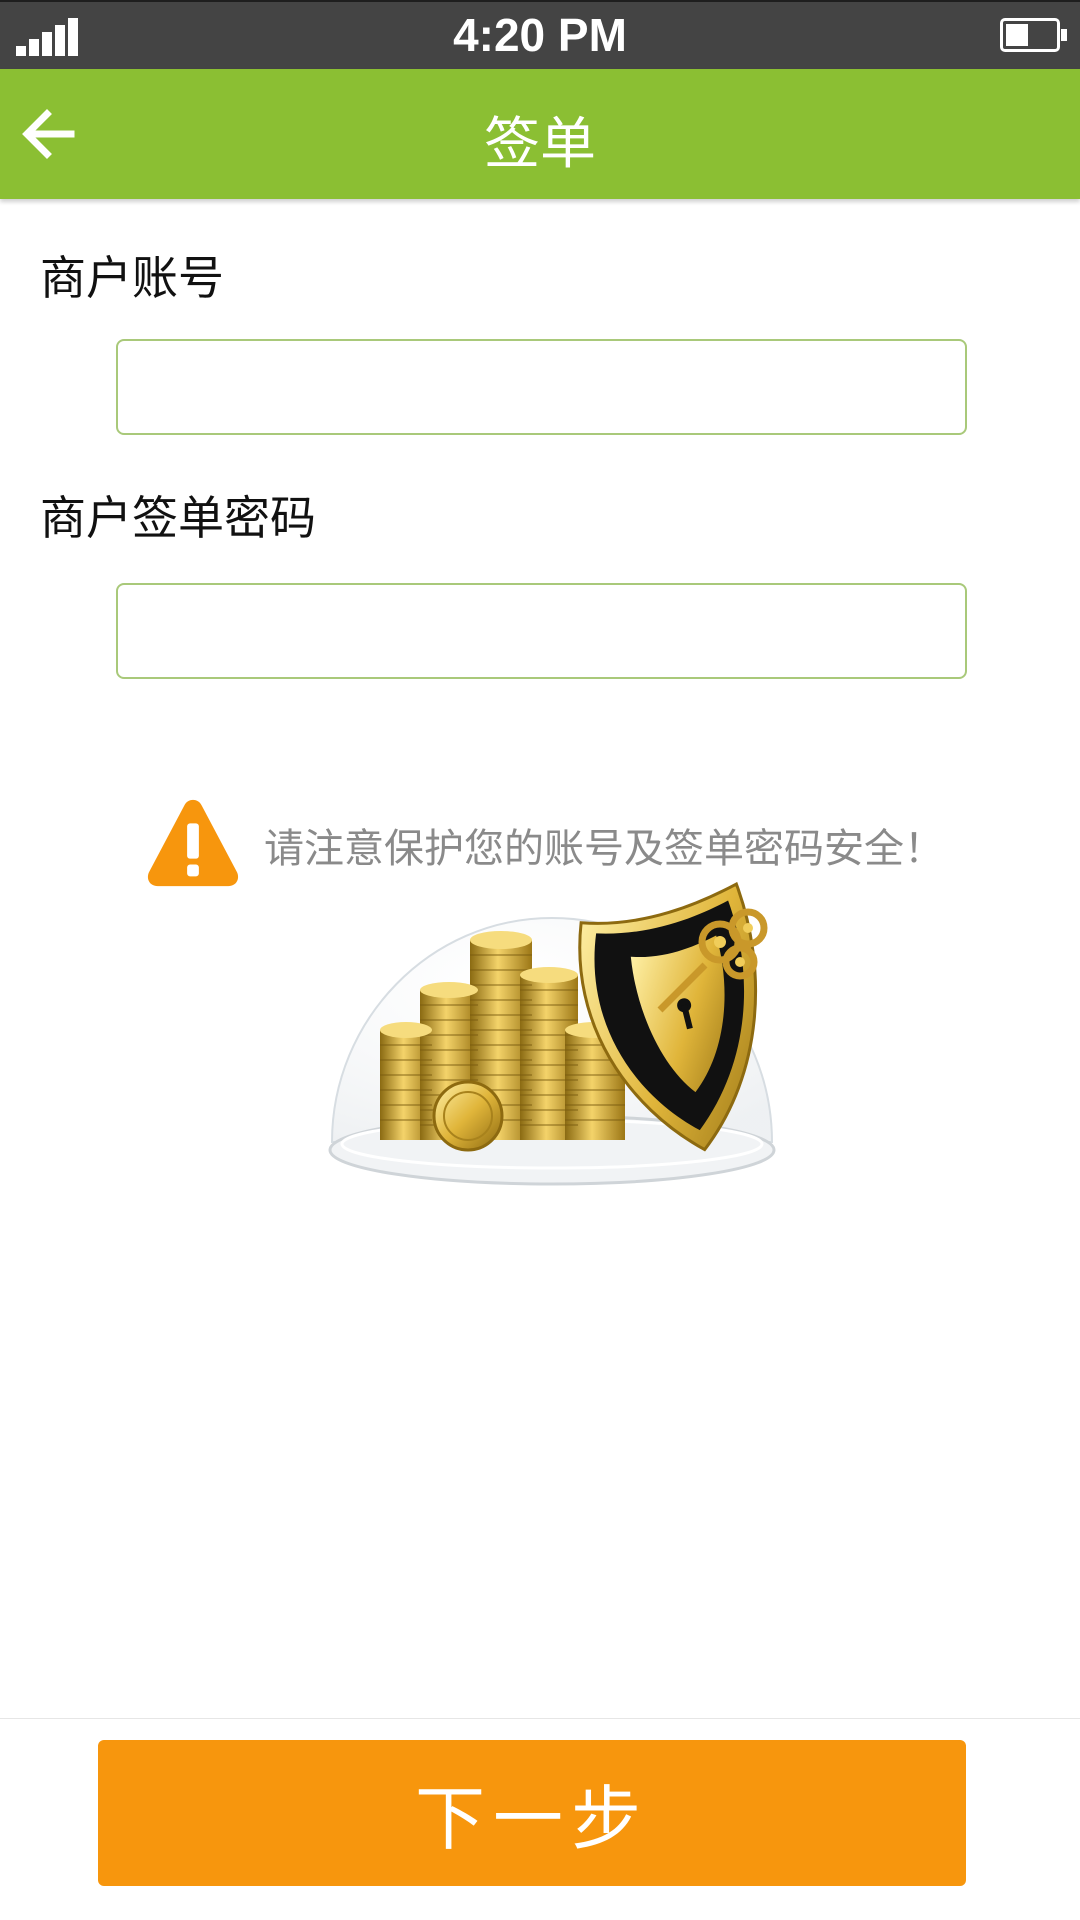  Describe the element at coordinates (604, 849) in the screenshot. I see `security-warning-text: 请注意保护您的账号及签单密码安全！` at that location.